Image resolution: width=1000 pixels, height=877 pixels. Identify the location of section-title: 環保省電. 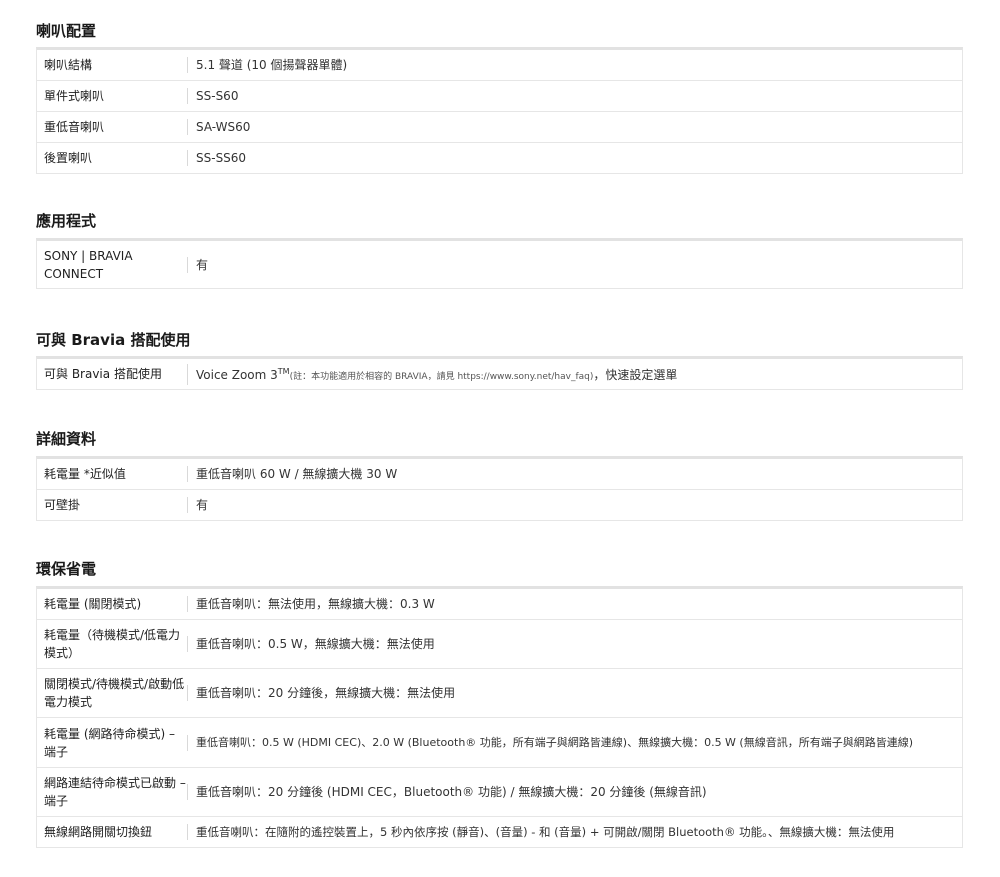
(66, 569).